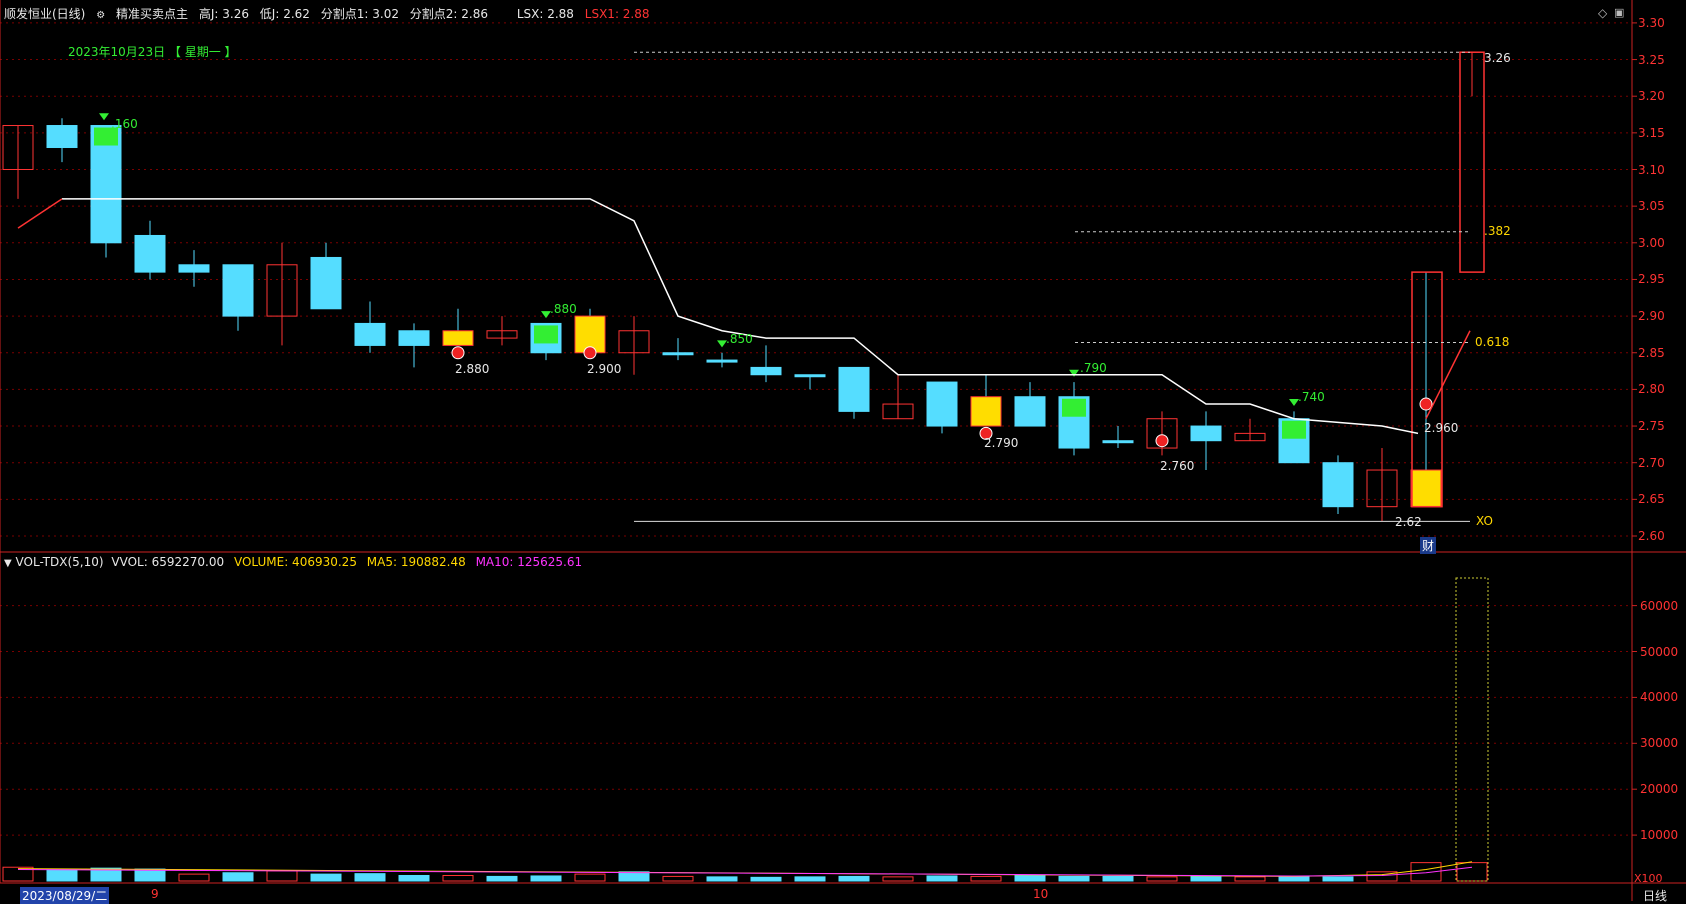  I want to click on sell-label: .850, so click(739, 339).